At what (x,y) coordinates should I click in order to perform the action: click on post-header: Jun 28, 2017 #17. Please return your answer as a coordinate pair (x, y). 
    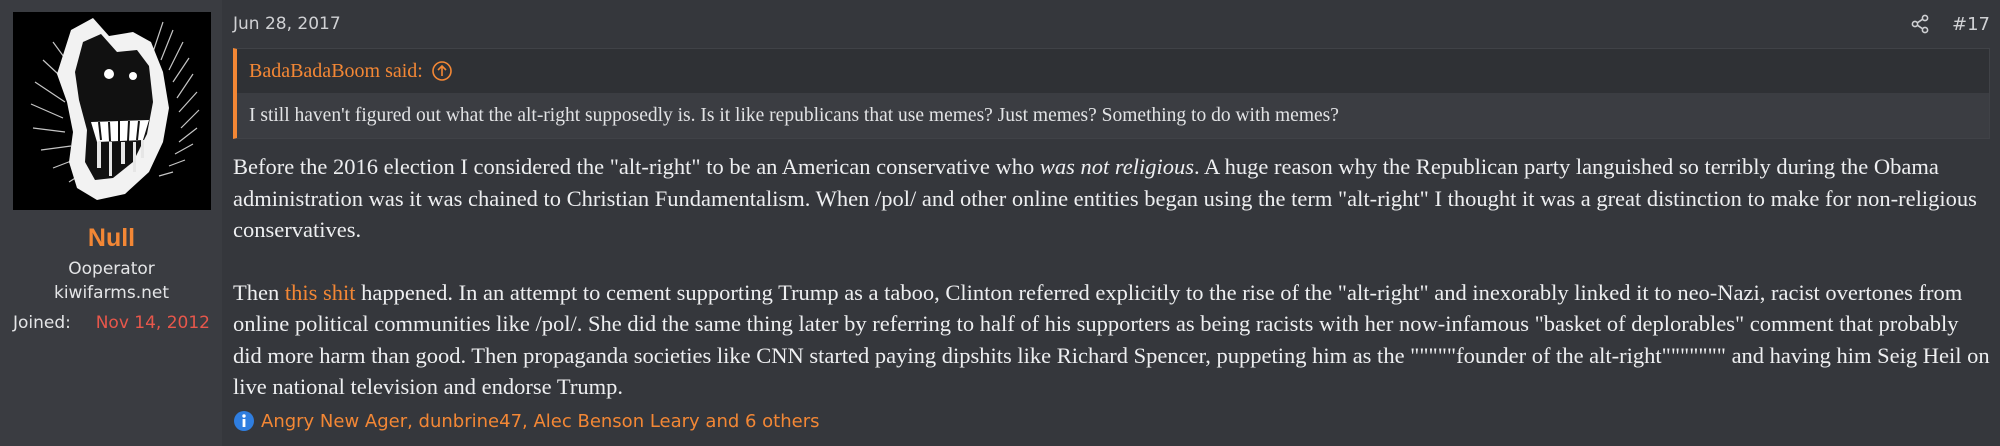
    Looking at the image, I should click on (1111, 24).